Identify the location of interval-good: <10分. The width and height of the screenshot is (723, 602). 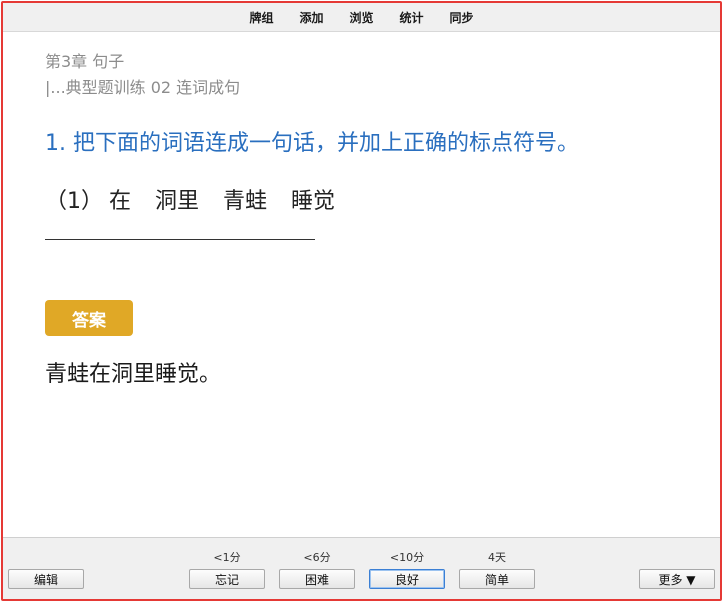
(407, 557).